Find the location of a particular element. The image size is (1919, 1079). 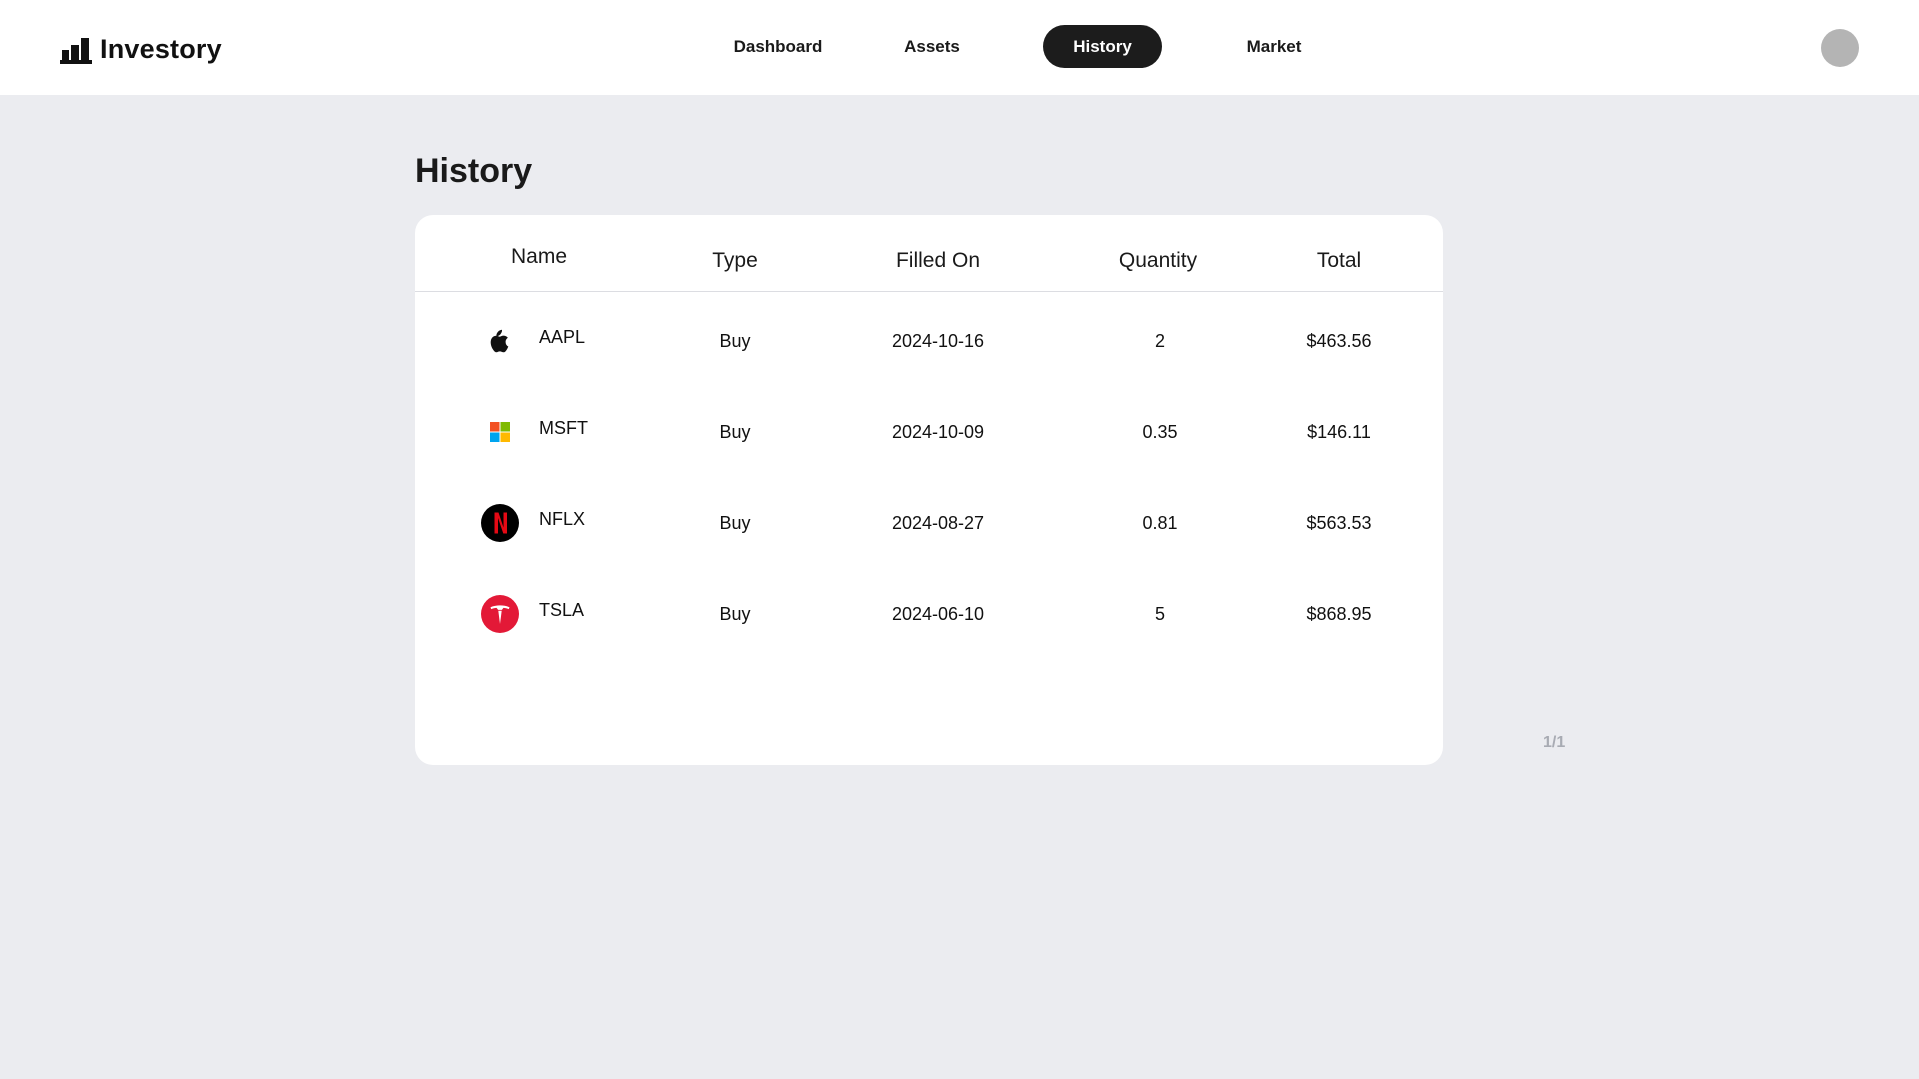

column-header-name: Name is located at coordinates (539, 256).